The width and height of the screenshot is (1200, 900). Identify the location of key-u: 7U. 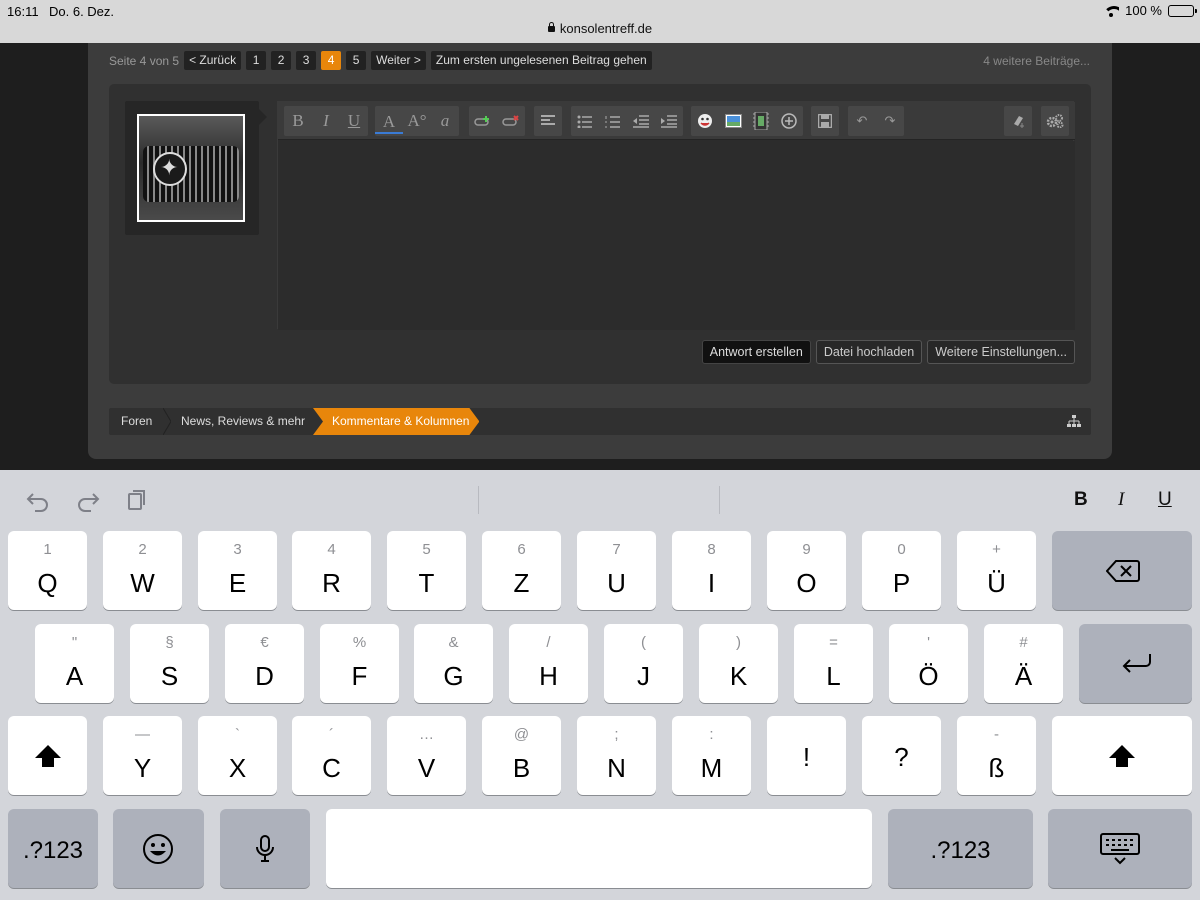
(616, 570).